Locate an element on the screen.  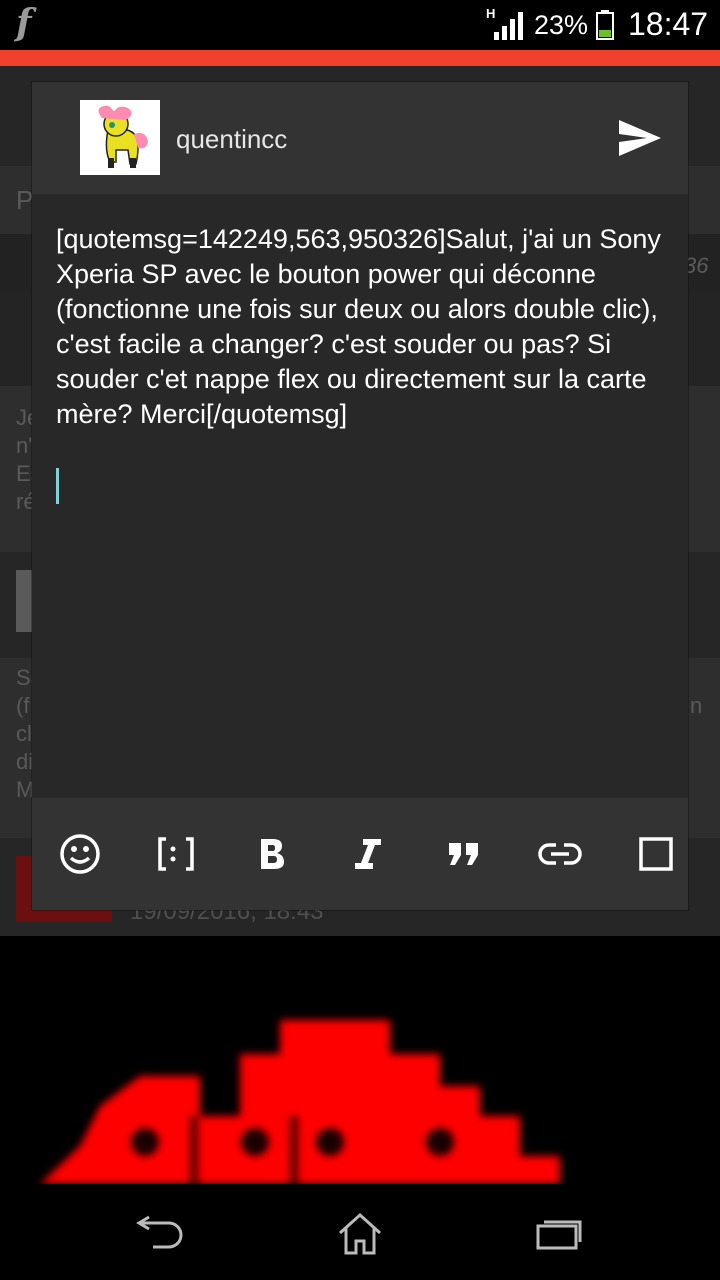
quote-icon is located at coordinates (463, 854).